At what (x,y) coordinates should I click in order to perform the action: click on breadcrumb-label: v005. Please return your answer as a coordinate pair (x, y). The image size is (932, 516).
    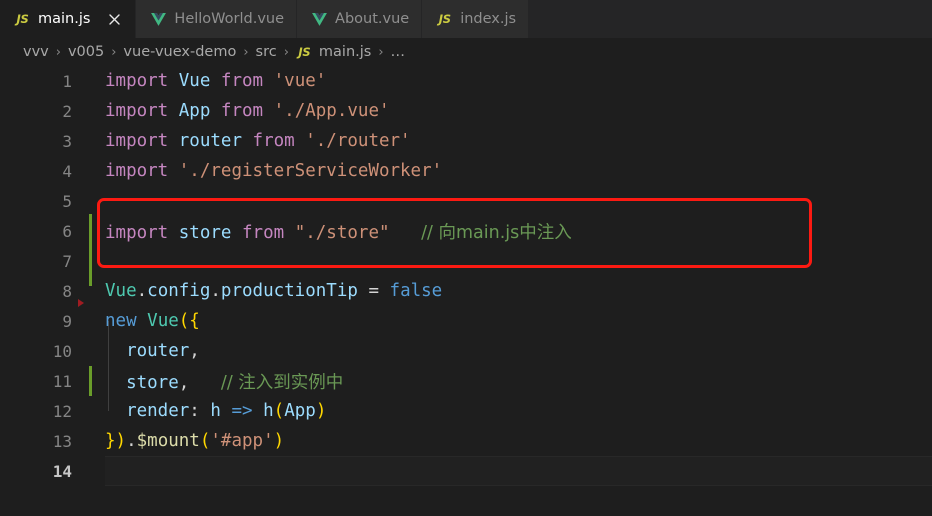
    Looking at the image, I should click on (86, 52).